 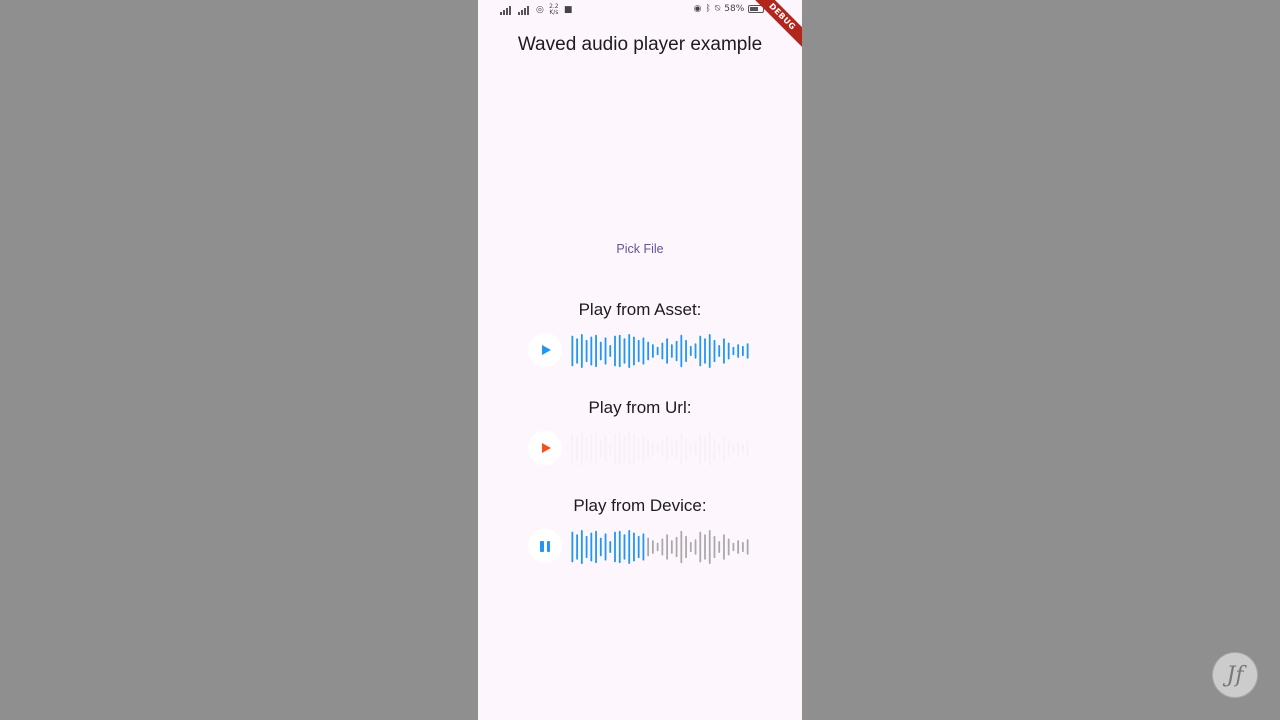 What do you see at coordinates (697, 9) in the screenshot?
I see `eye-icon: ◉` at bounding box center [697, 9].